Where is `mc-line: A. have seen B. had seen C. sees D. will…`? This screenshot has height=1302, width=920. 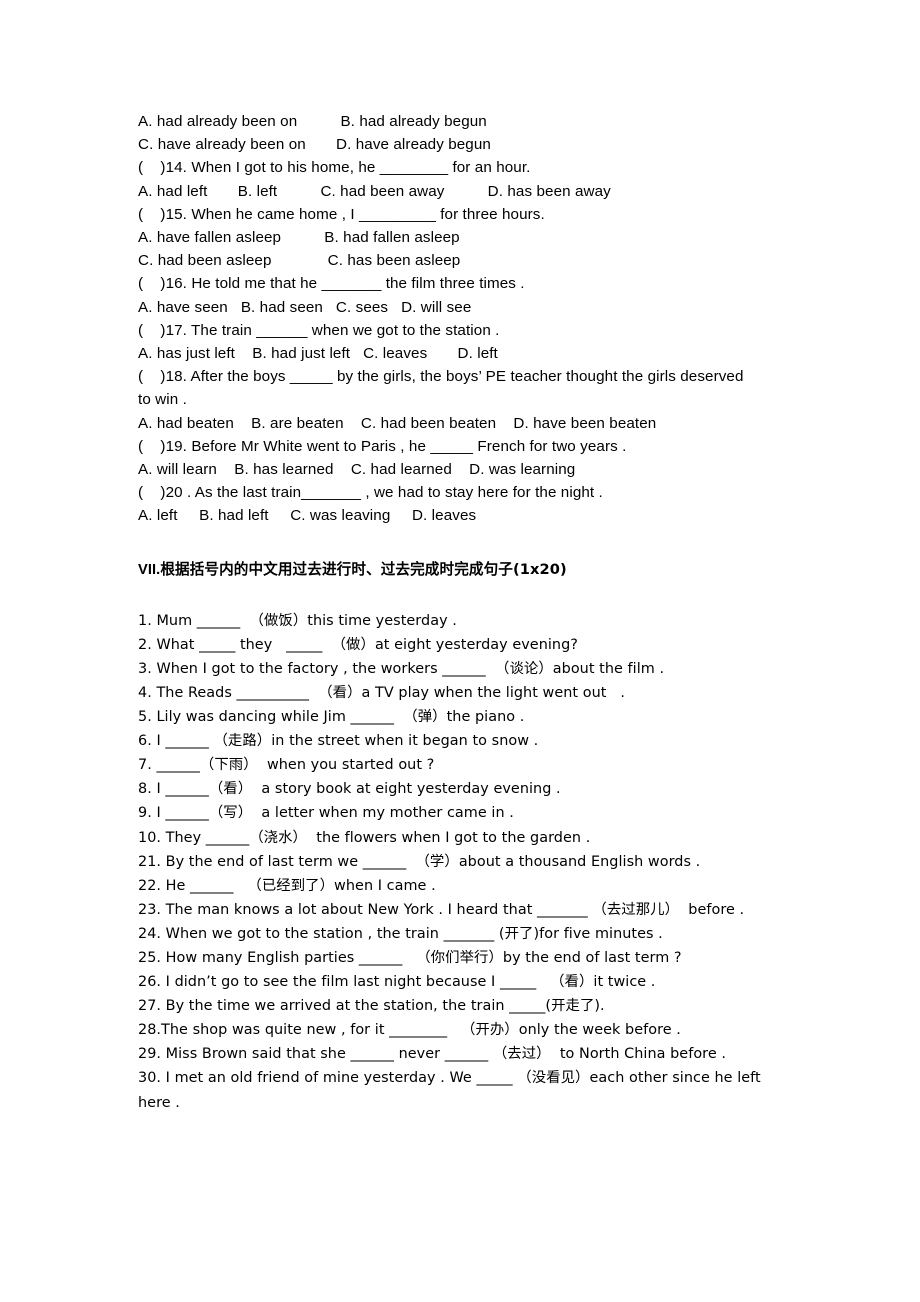 mc-line: A. have seen B. had seen C. sees D. will… is located at coordinates (305, 307).